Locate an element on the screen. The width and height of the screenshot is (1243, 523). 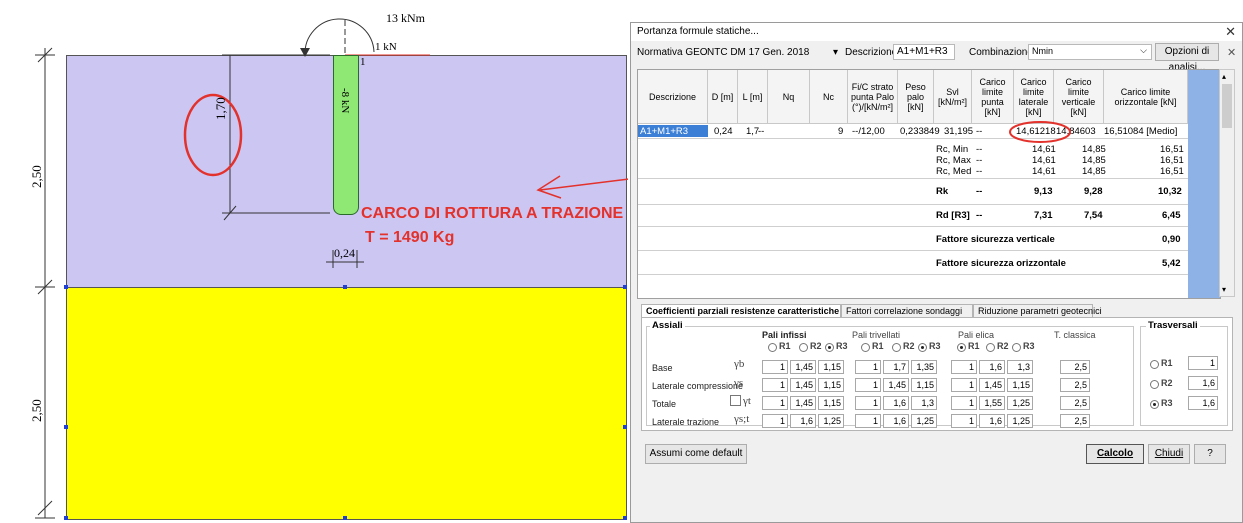
trasv-input: 1 is located at coordinates (1203, 363).